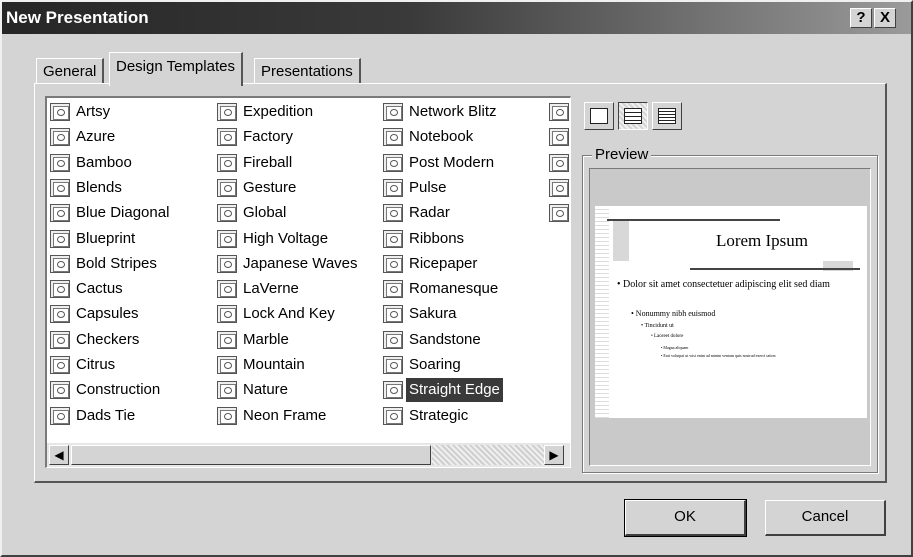 The height and width of the screenshot is (557, 913). I want to click on template-item: Nature, so click(252, 390).